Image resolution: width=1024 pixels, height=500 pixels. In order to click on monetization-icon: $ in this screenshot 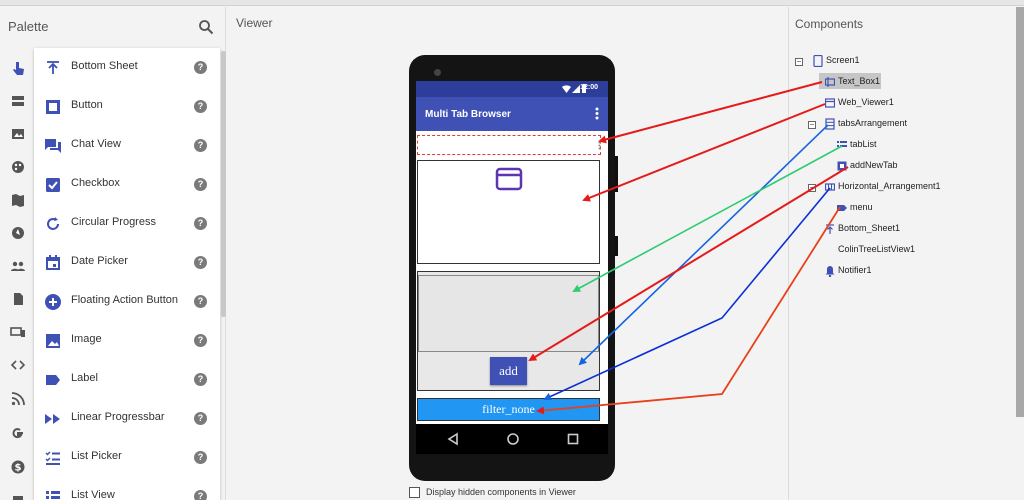, I will do `click(18, 467)`.